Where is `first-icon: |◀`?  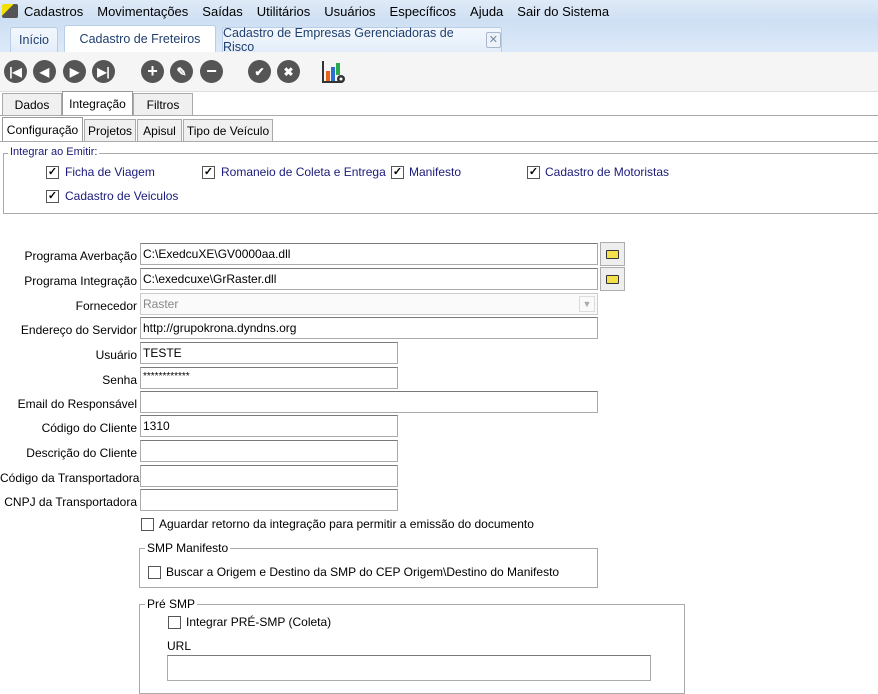
first-icon: |◀ is located at coordinates (15, 71).